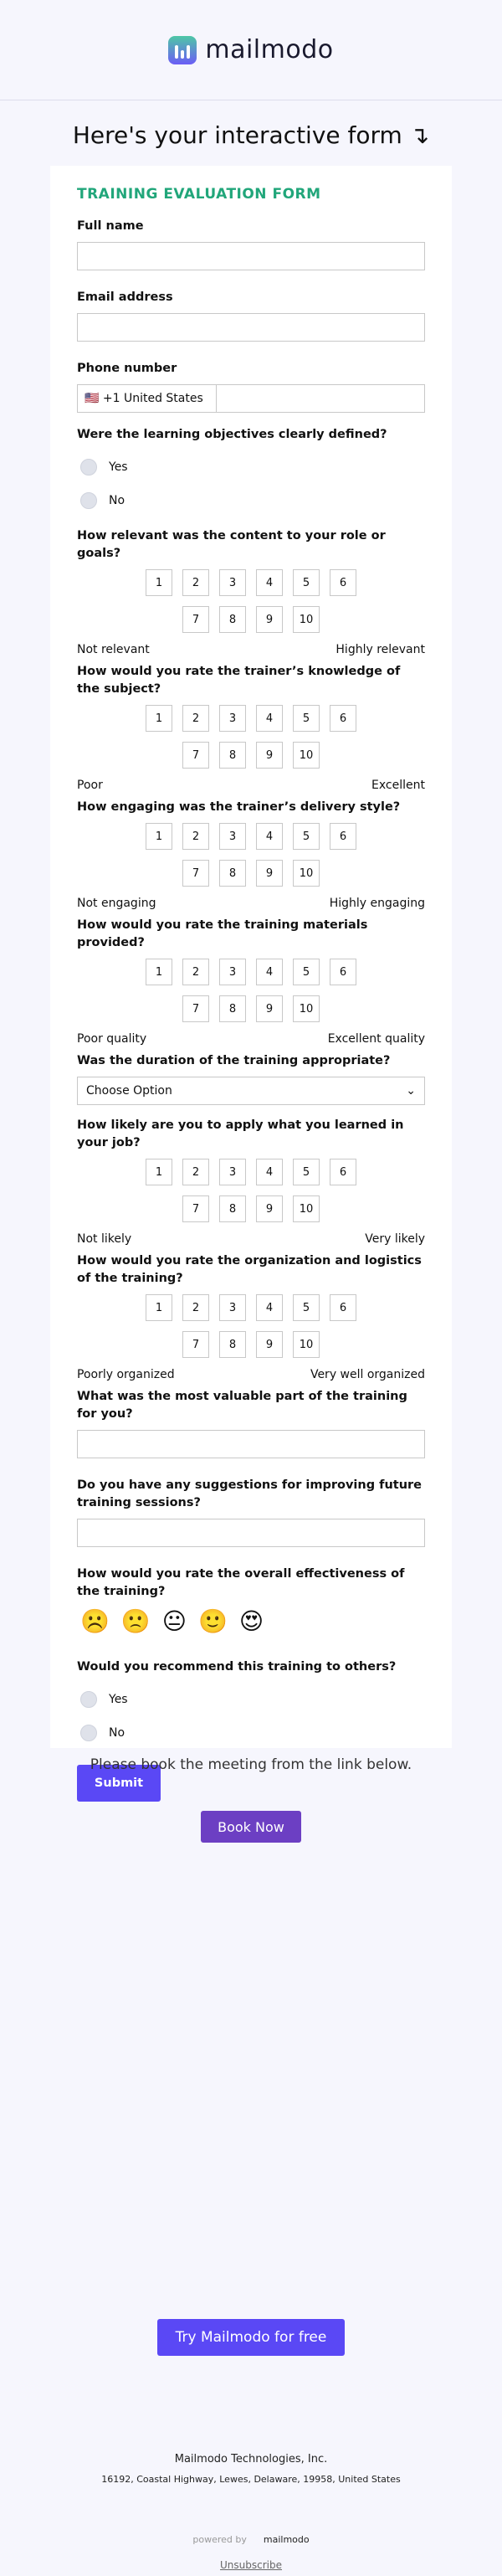 The width and height of the screenshot is (502, 2576). Describe the element at coordinates (251, 1533) in the screenshot. I see `suggestions-input` at that location.